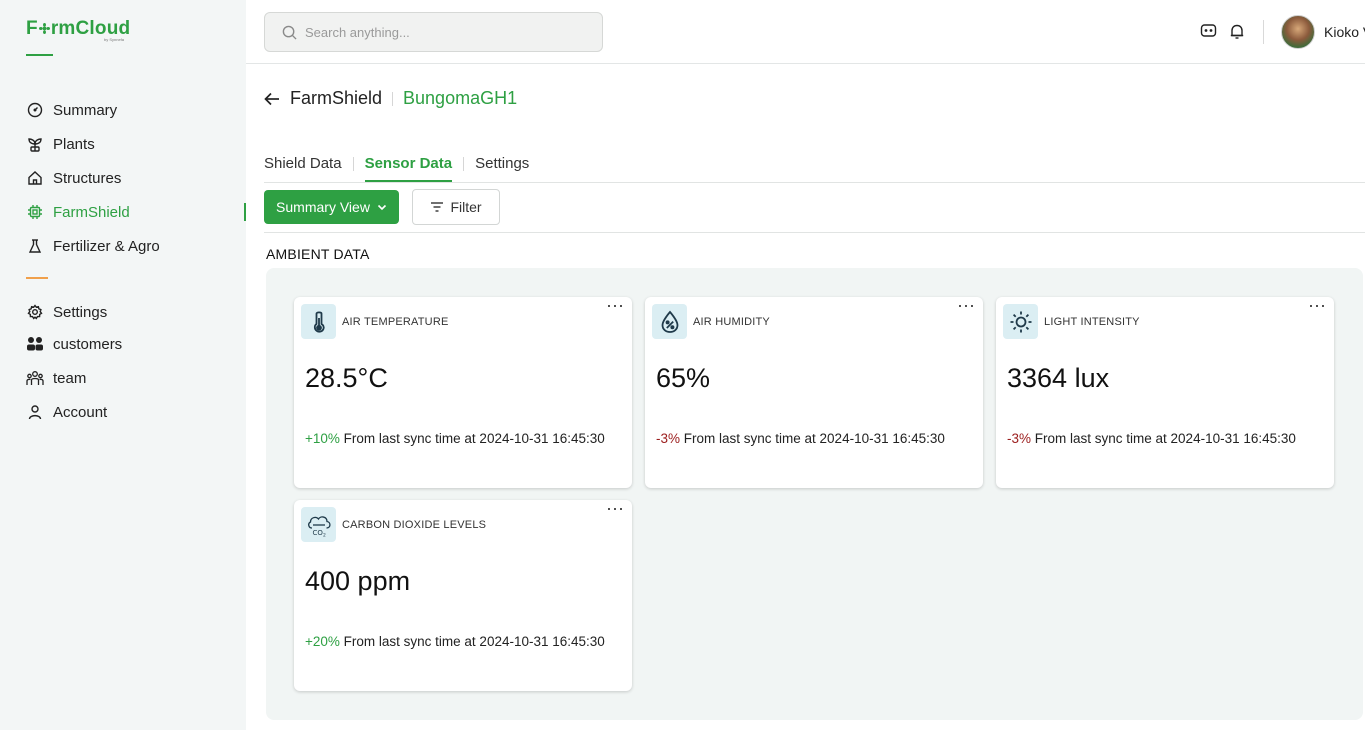 The height and width of the screenshot is (730, 1365). What do you see at coordinates (37, 278) in the screenshot?
I see `nav-divider` at bounding box center [37, 278].